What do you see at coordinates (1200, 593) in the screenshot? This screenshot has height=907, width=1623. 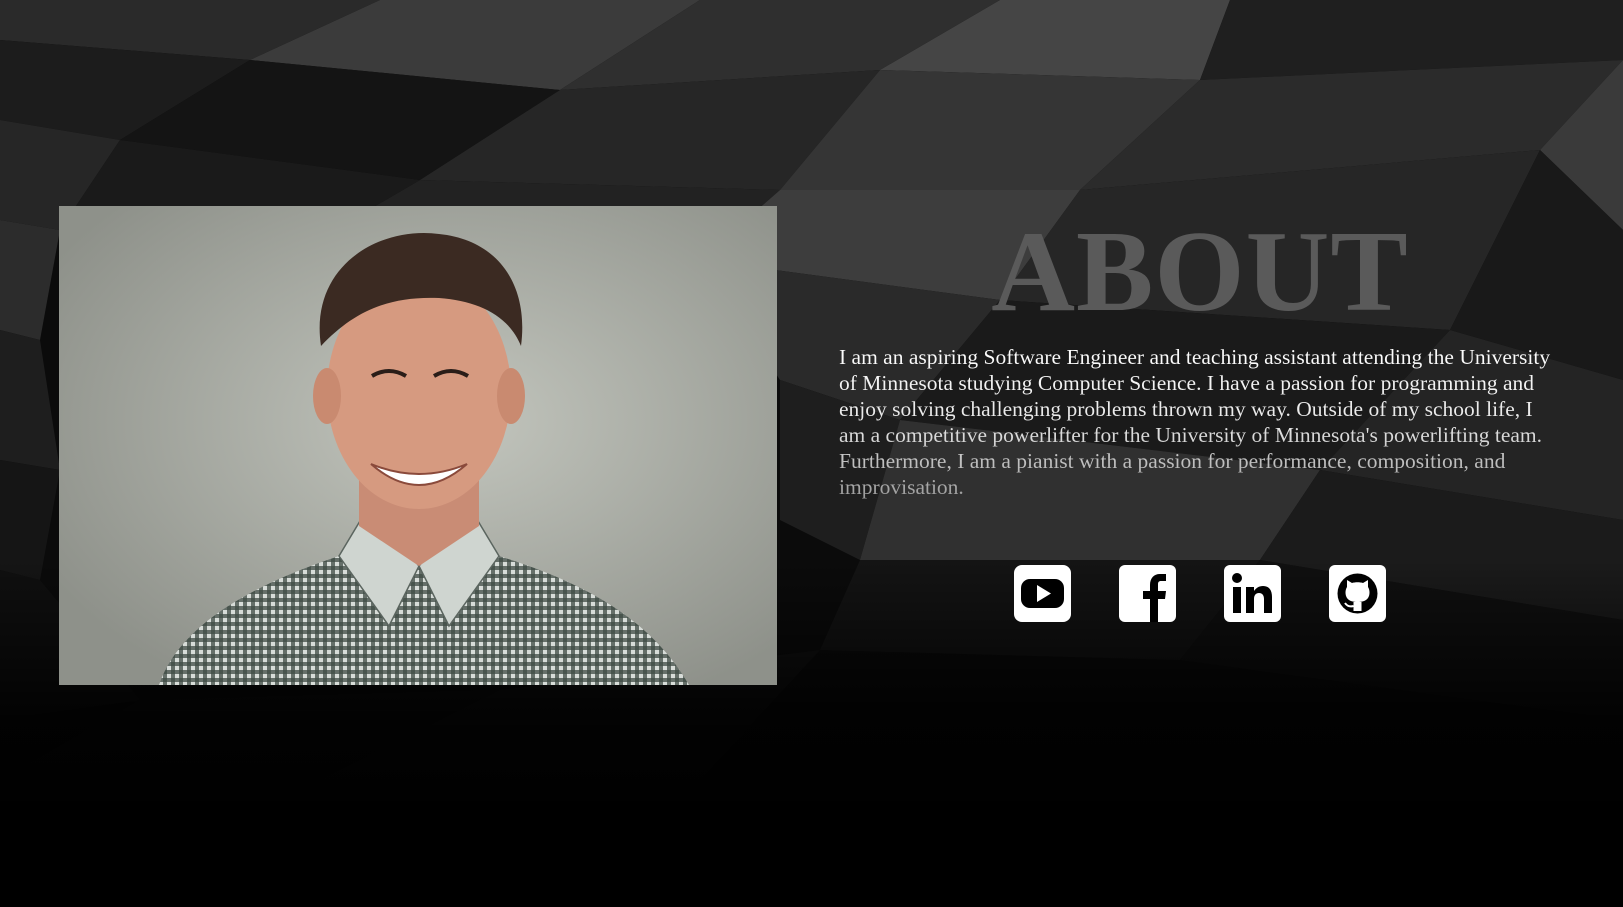 I see `social-links` at bounding box center [1200, 593].